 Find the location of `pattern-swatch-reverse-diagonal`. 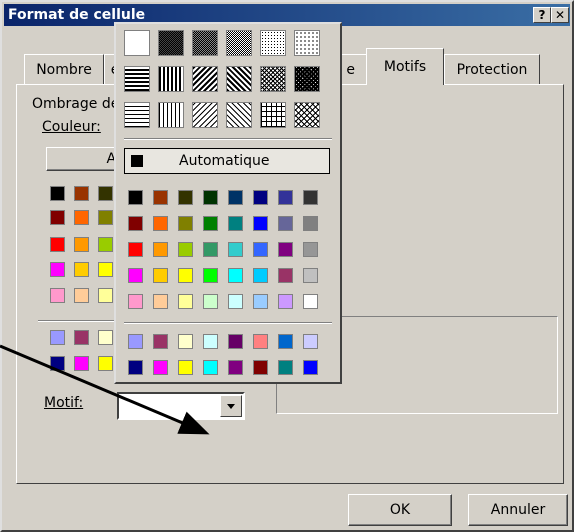

pattern-swatch-reverse-diagonal is located at coordinates (205, 79).